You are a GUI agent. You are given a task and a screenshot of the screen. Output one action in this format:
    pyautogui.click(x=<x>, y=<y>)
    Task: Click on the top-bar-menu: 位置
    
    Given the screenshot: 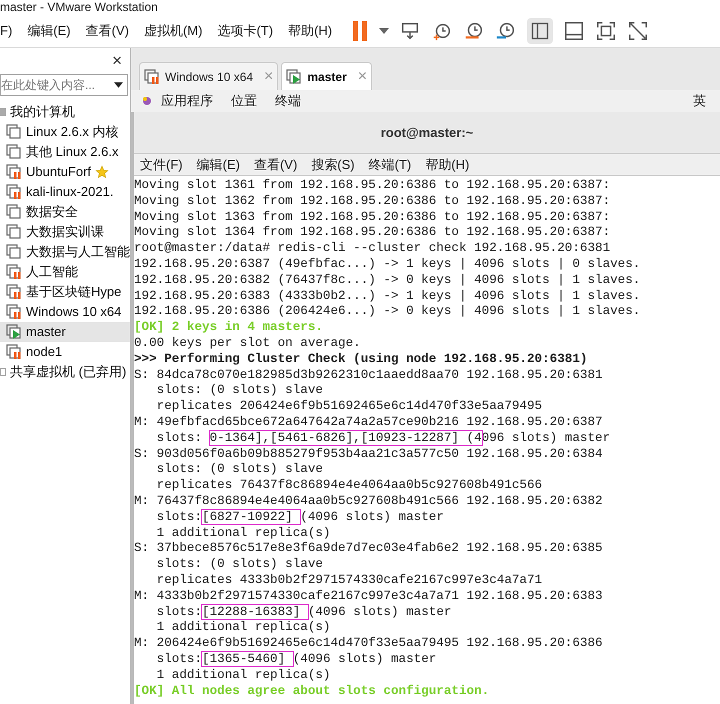 What is the action you would take?
    pyautogui.click(x=244, y=101)
    